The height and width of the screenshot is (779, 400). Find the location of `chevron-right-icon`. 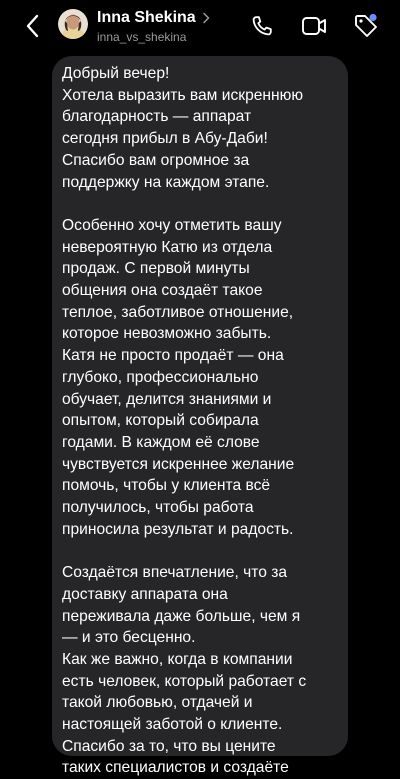

chevron-right-icon is located at coordinates (205, 18).